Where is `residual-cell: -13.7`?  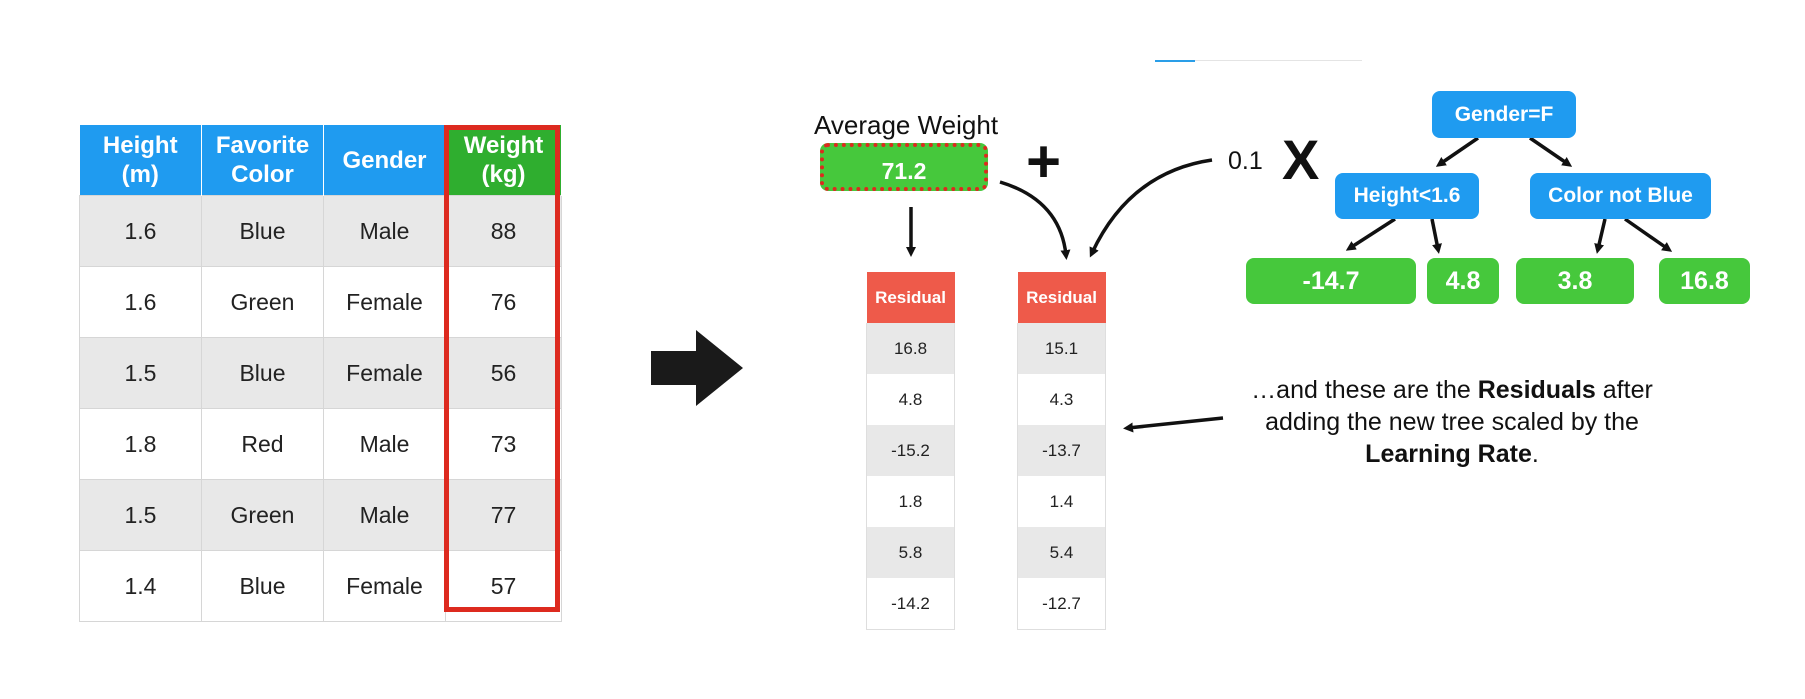
residual-cell: -13.7 is located at coordinates (1061, 450).